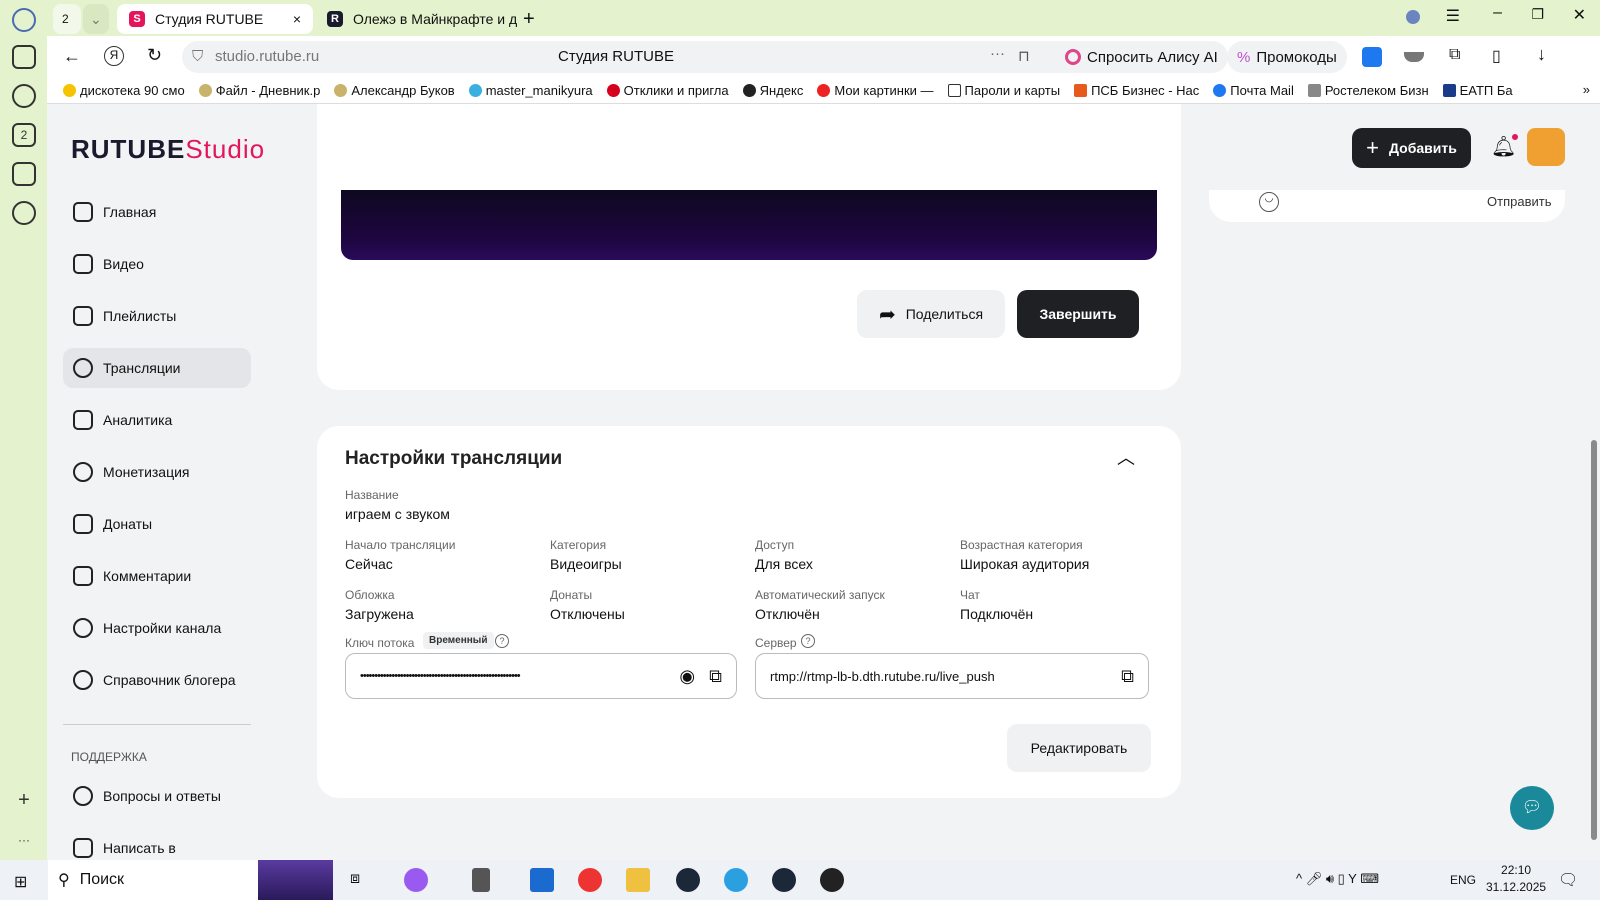 The height and width of the screenshot is (900, 1600). What do you see at coordinates (157, 680) in the screenshot?
I see `sidebar-item-blogger-guide: Справочник блогера` at bounding box center [157, 680].